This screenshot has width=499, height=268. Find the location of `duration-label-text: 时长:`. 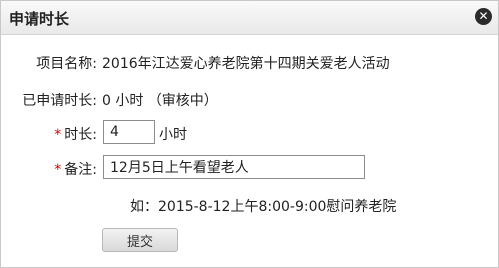

duration-label-text: 时长: is located at coordinates (80, 135).